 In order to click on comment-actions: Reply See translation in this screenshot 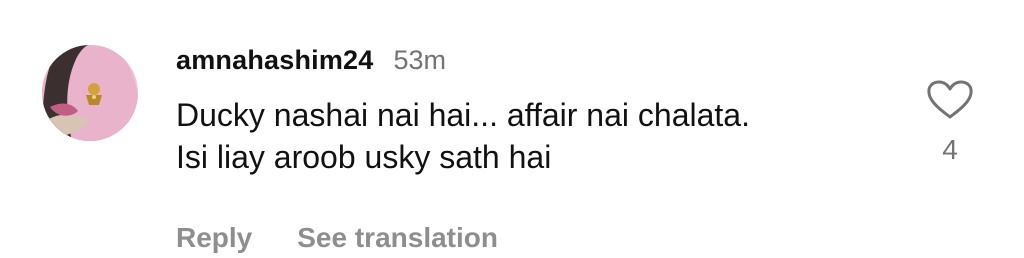, I will do `click(337, 238)`.